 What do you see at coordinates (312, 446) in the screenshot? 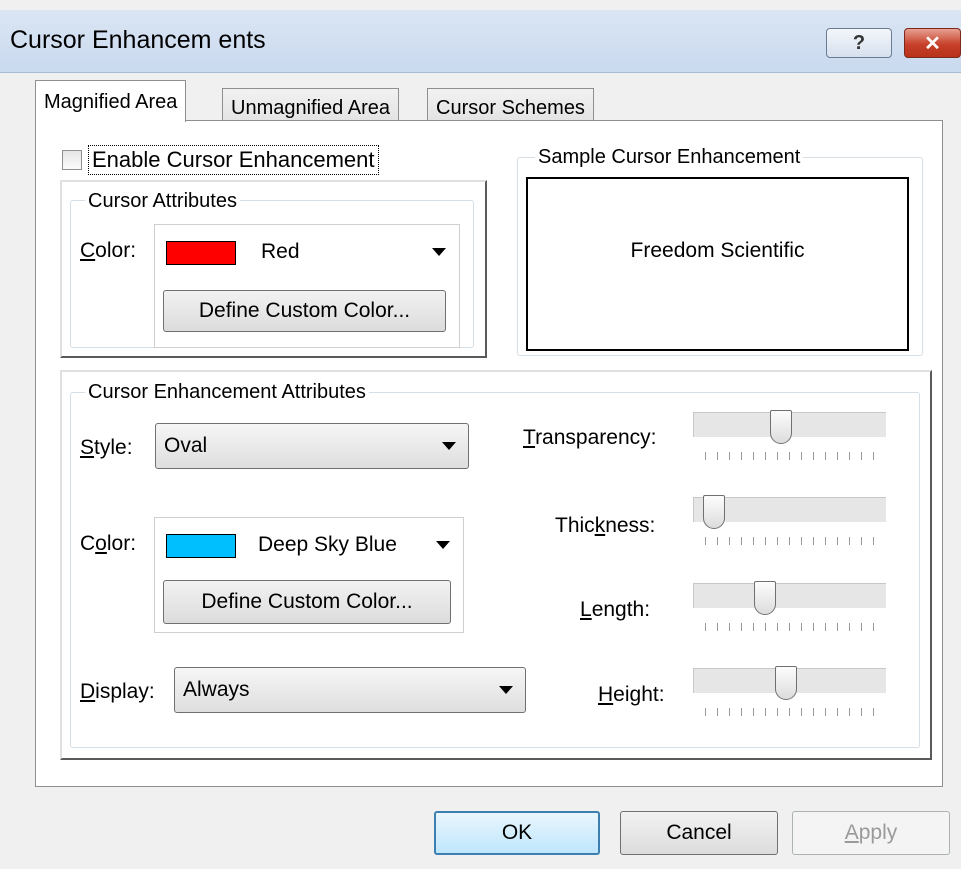
I see `style-select: Oval` at bounding box center [312, 446].